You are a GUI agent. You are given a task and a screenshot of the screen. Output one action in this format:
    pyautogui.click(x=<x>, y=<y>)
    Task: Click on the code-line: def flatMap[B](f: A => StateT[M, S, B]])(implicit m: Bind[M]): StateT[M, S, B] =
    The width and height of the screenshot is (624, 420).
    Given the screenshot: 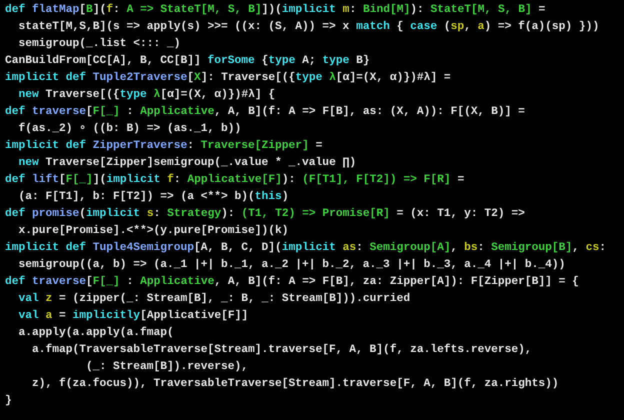 What is the action you would take?
    pyautogui.click(x=275, y=10)
    